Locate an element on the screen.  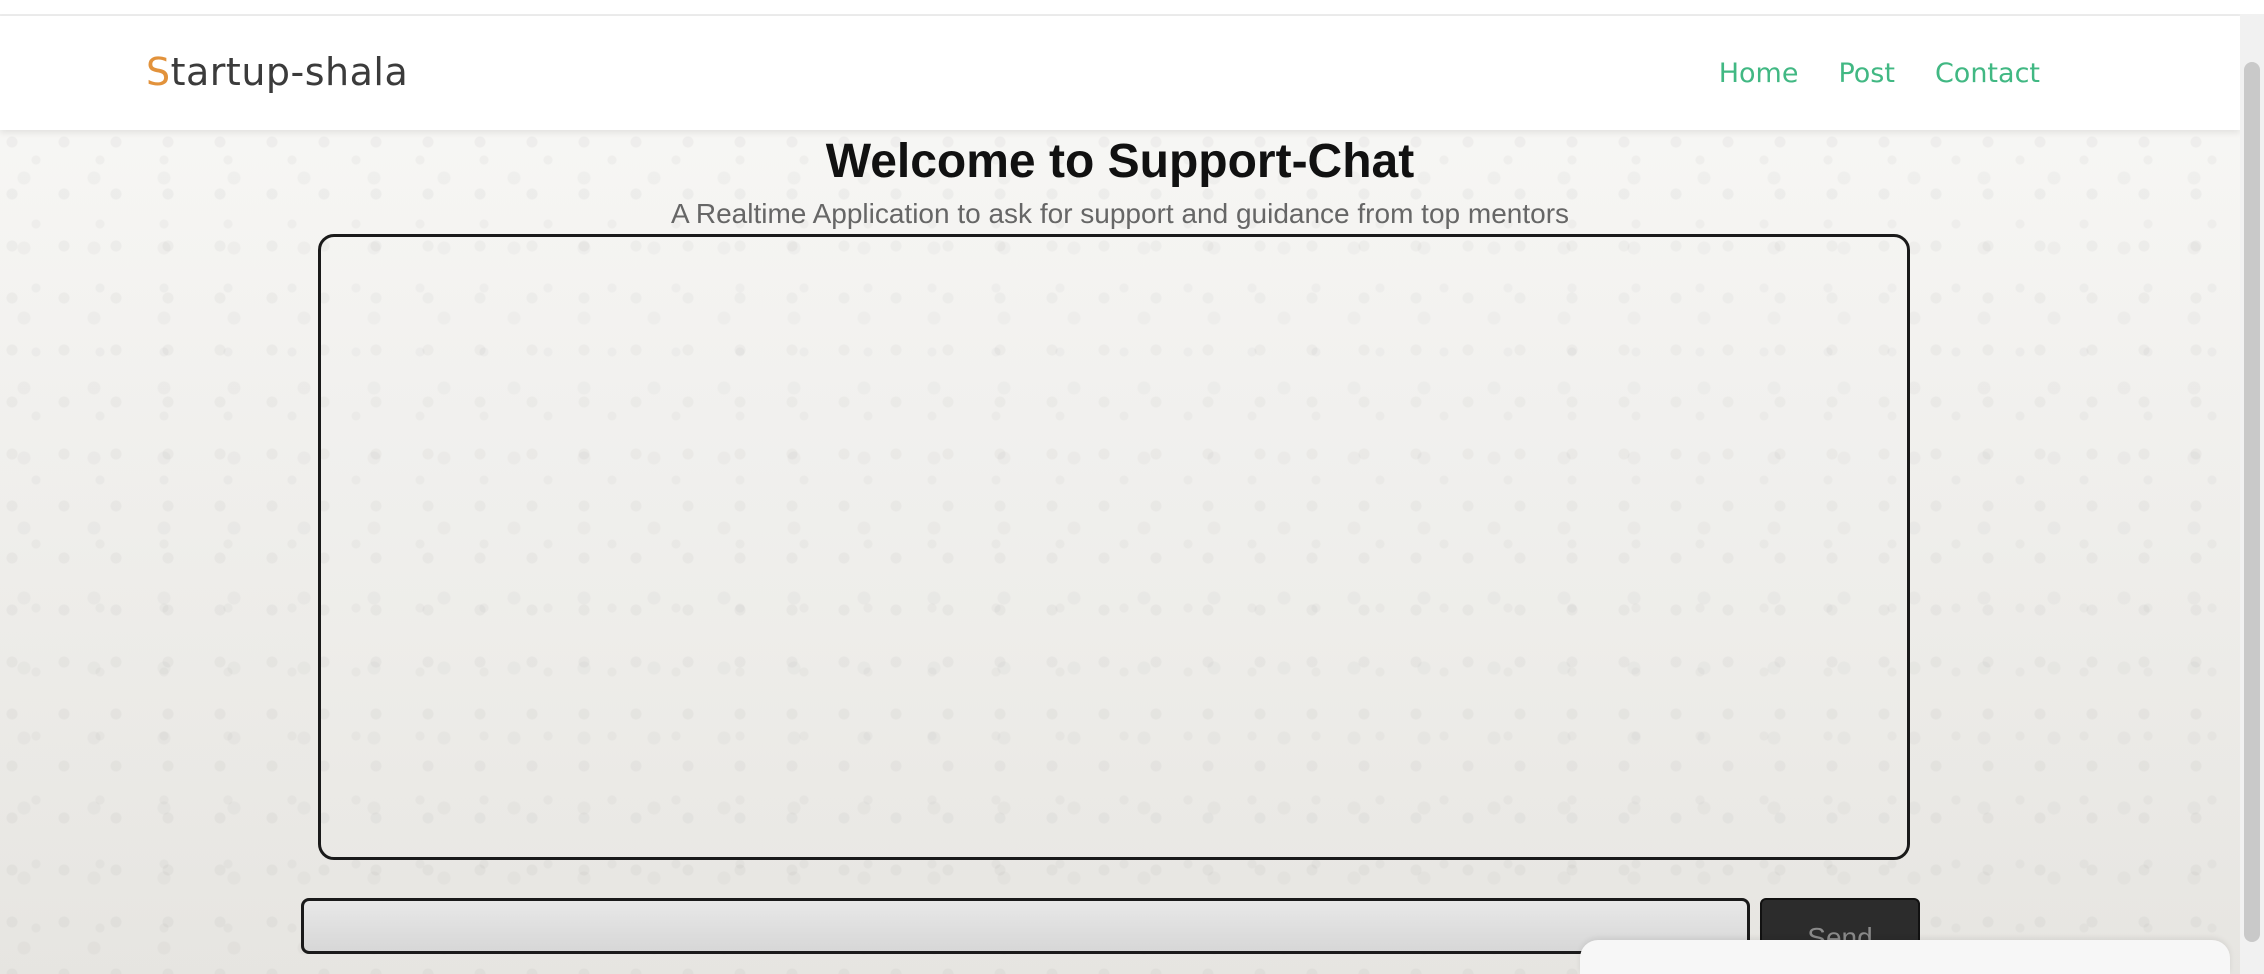
nav-links: Home Post Contact is located at coordinates (1879, 73).